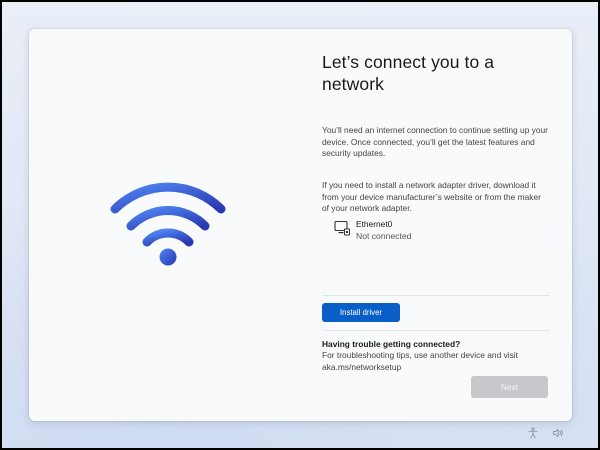 This screenshot has width=600, height=450. I want to click on network-status: Not connected, so click(384, 236).